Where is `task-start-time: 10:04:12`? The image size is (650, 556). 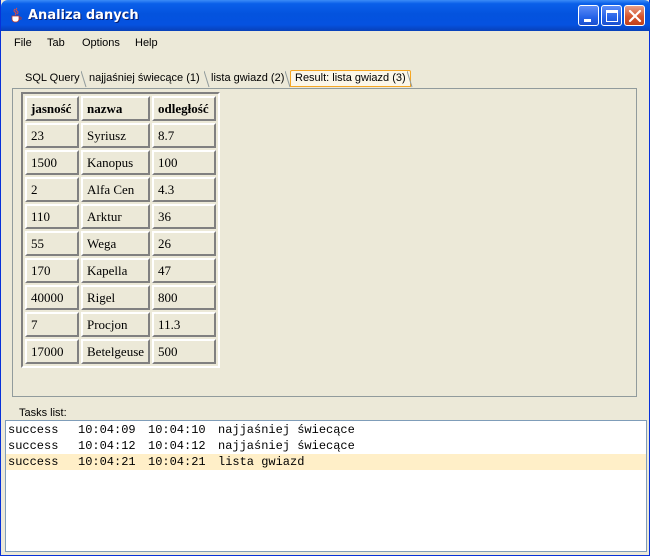
task-start-time: 10:04:12 is located at coordinates (107, 446).